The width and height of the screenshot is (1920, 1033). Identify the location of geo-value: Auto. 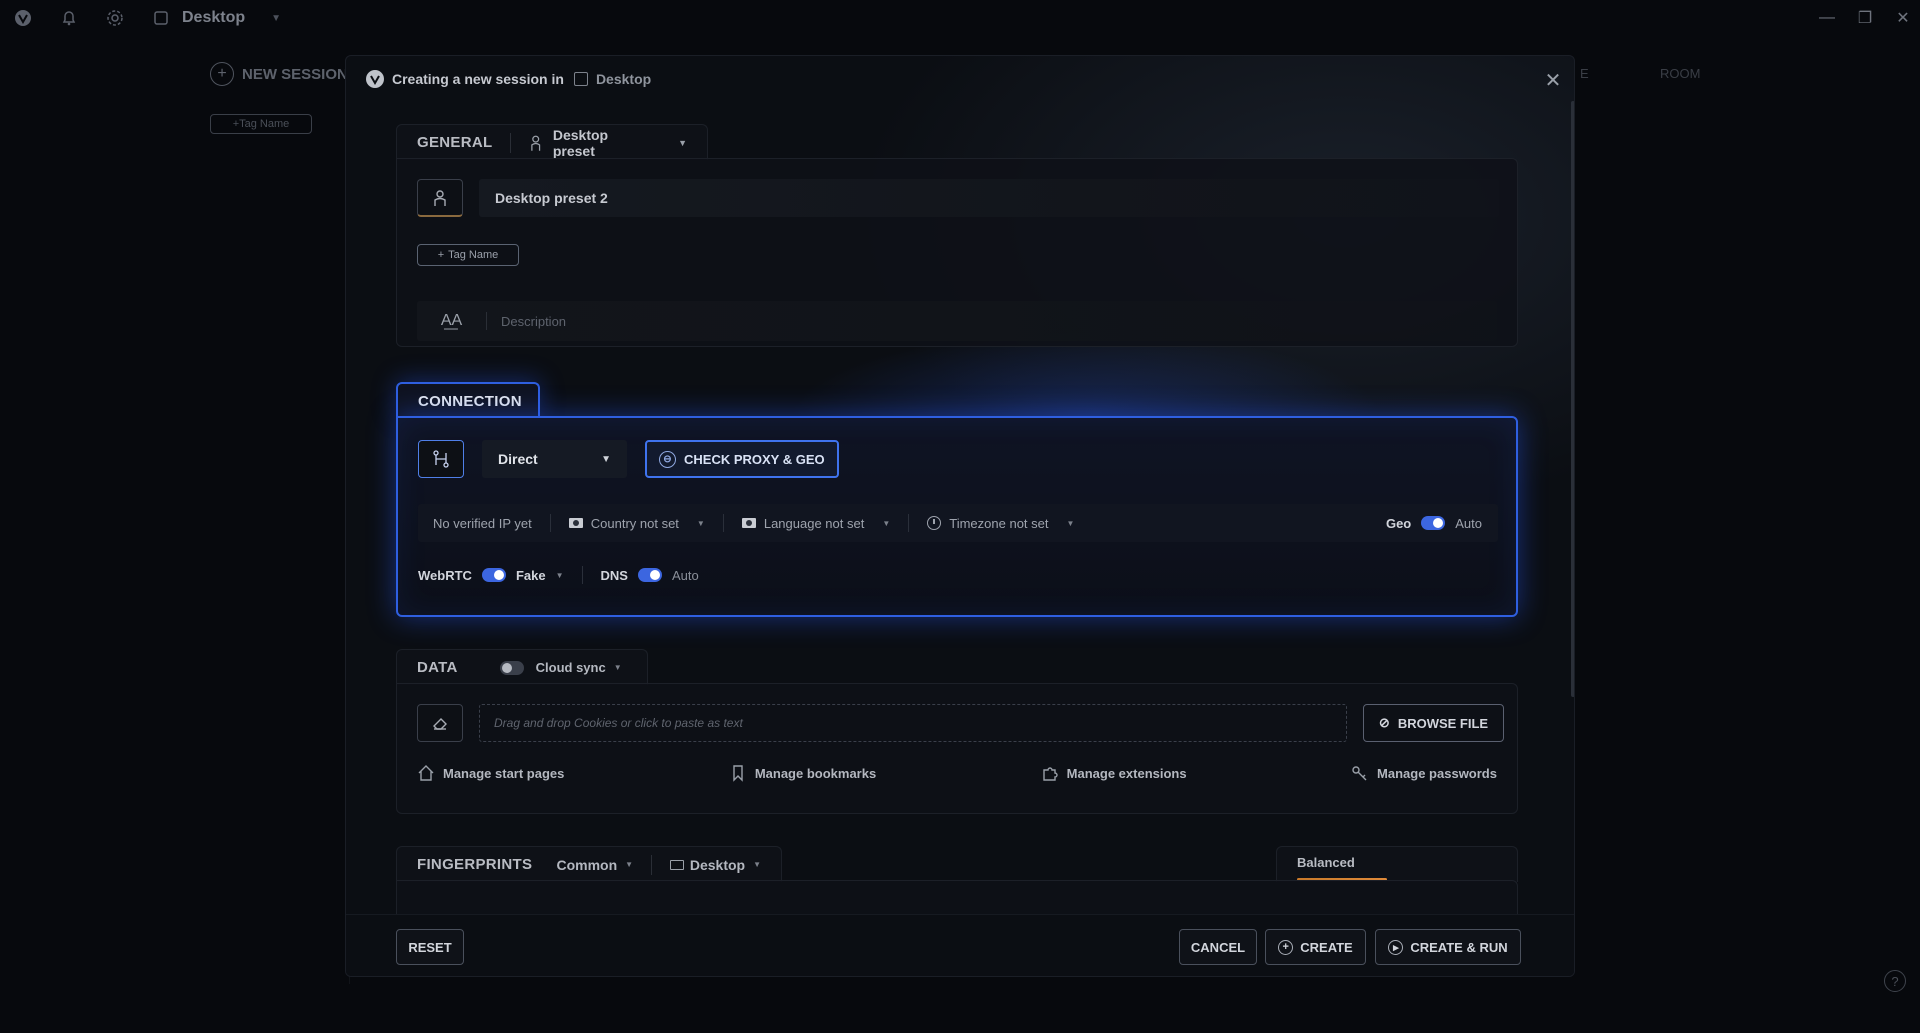
(1468, 523).